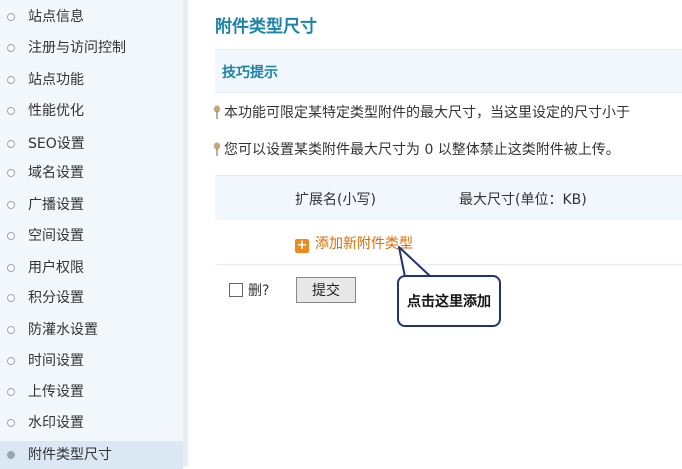 This screenshot has width=682, height=469. Describe the element at coordinates (56, 144) in the screenshot. I see `sidebar-item-label: SEO设置` at that location.